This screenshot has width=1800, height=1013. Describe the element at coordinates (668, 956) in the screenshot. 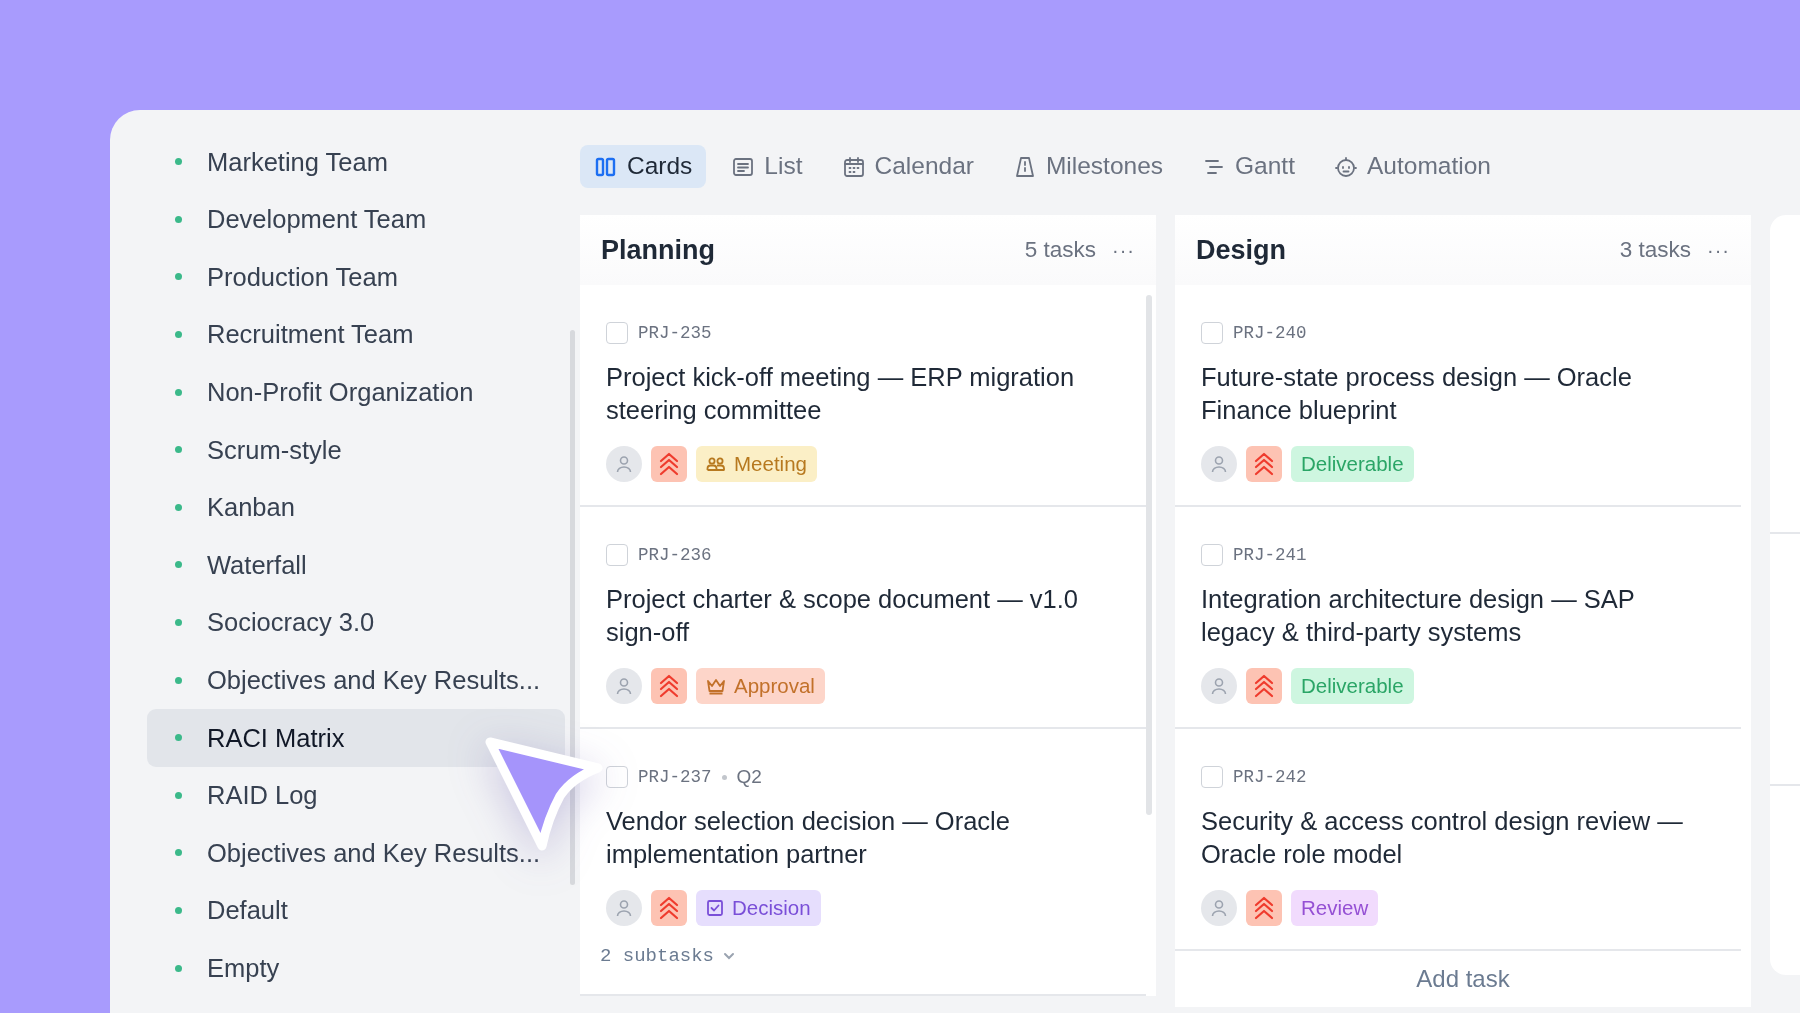

I see `subtasks-toggle: 2 subtasks` at that location.